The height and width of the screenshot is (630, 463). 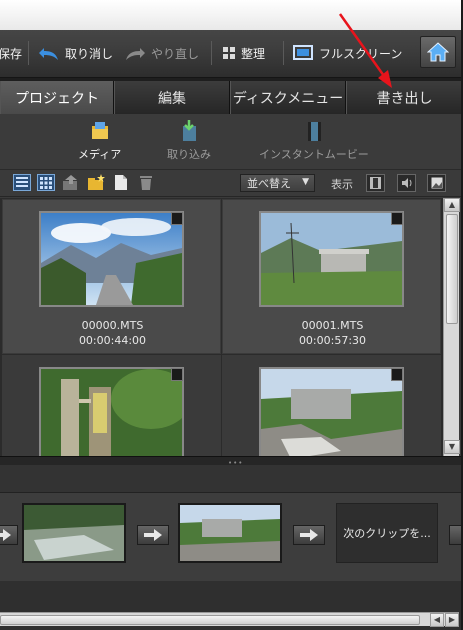 I want to click on redo-button: やり直し, so click(x=161, y=53).